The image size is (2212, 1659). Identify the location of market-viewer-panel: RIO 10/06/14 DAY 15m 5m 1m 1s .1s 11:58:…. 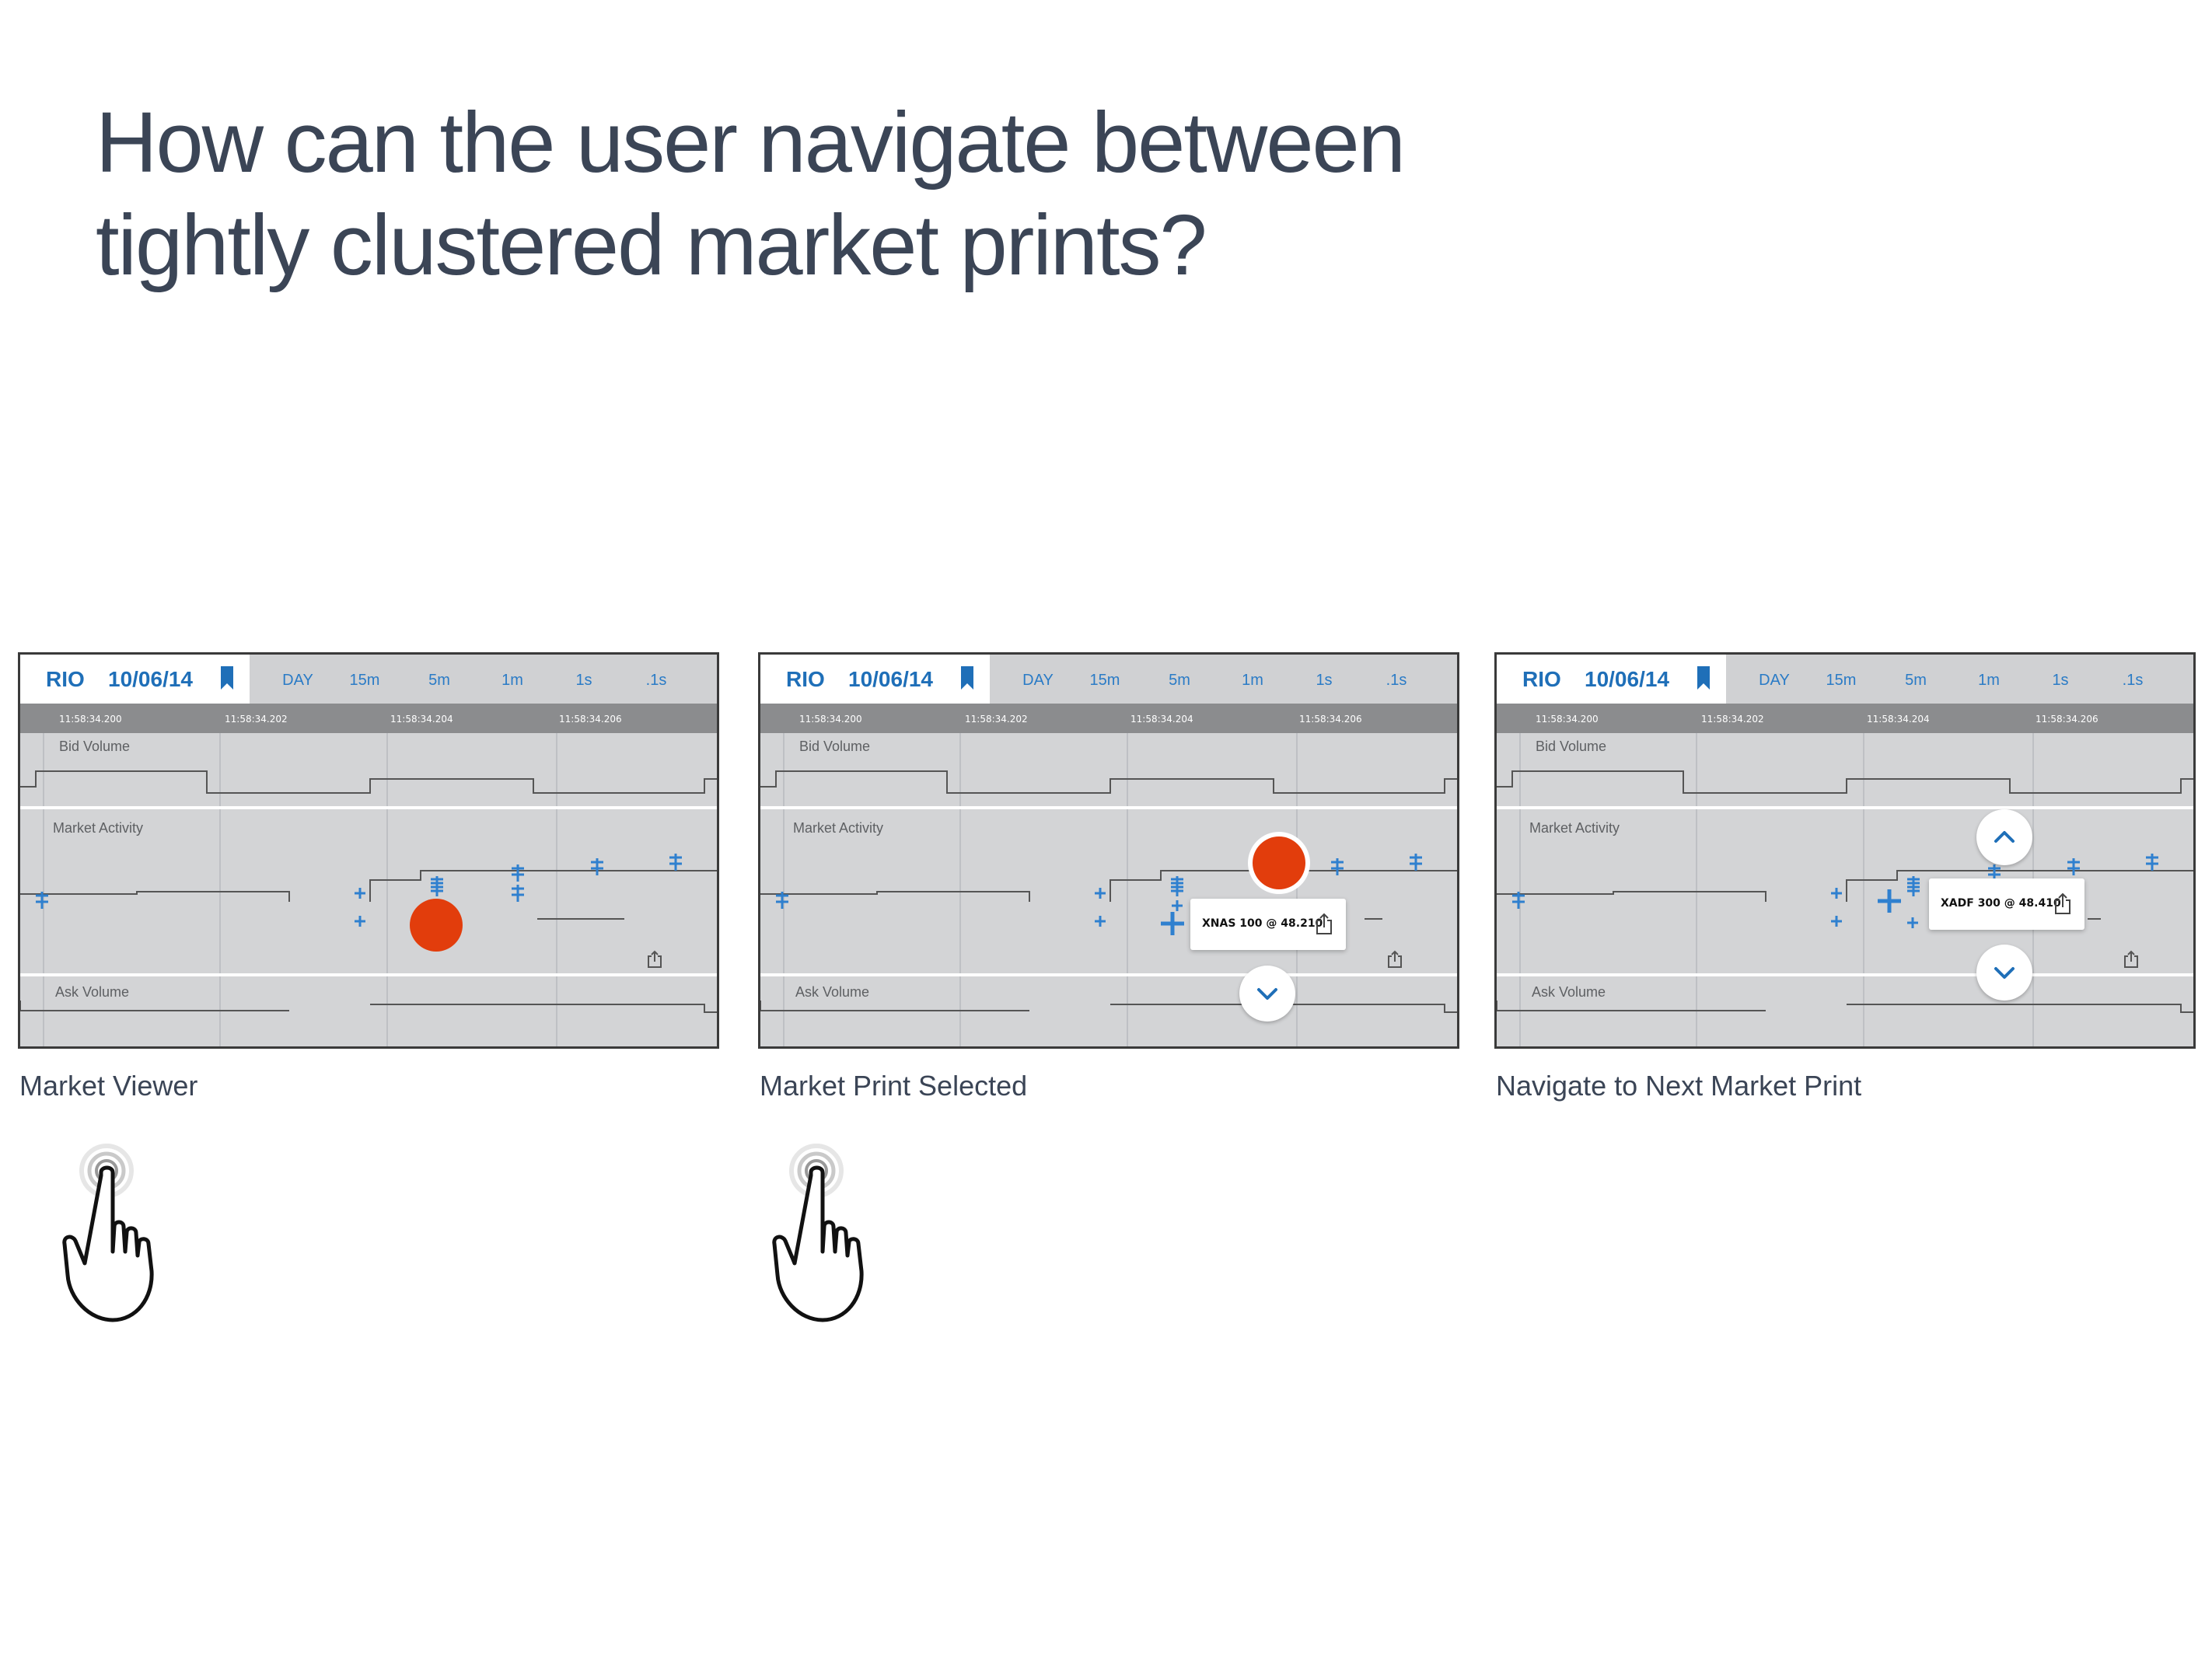
(368, 850).